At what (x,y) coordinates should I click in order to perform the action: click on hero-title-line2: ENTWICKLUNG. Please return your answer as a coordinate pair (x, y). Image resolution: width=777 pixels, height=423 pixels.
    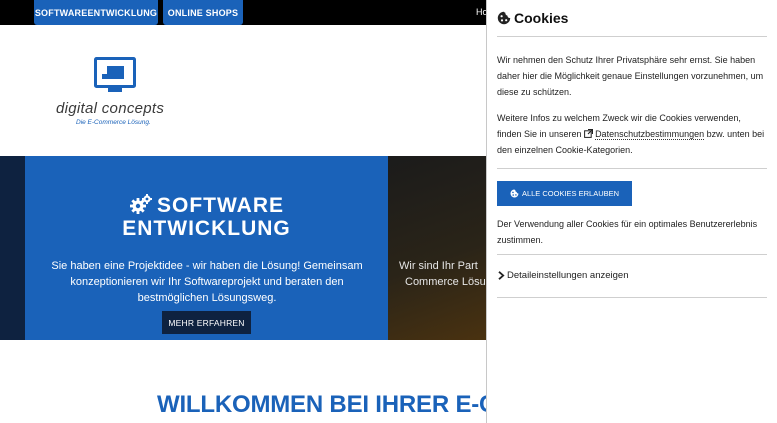
    Looking at the image, I should click on (206, 228).